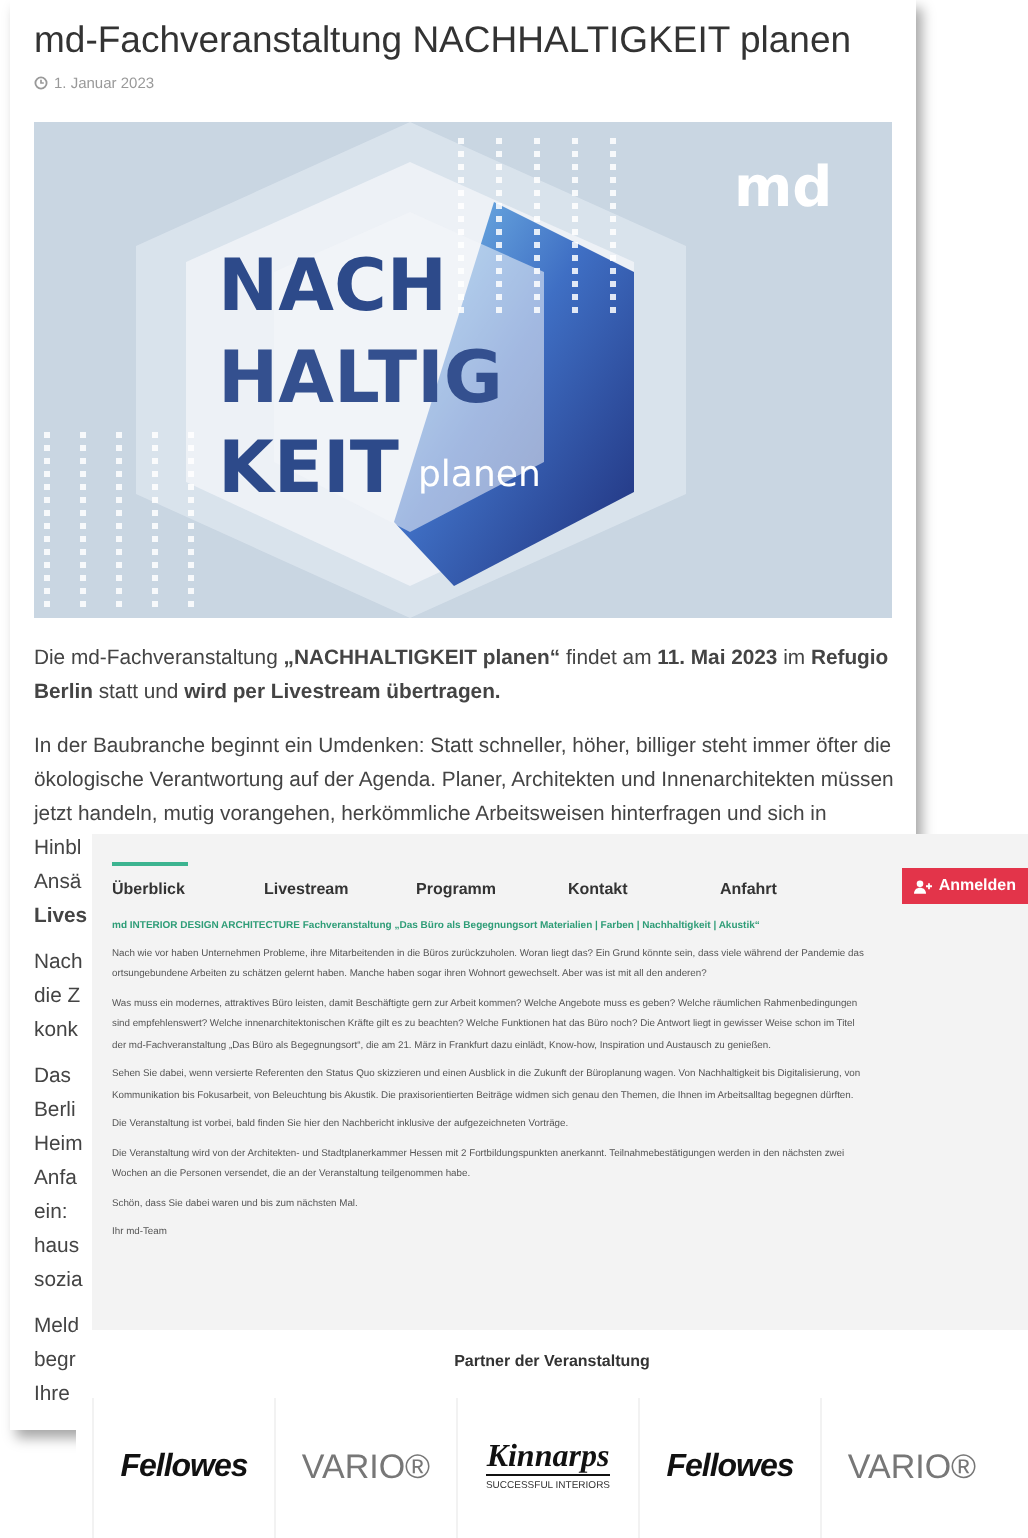  I want to click on text-line: Ansä, so click(58, 884).